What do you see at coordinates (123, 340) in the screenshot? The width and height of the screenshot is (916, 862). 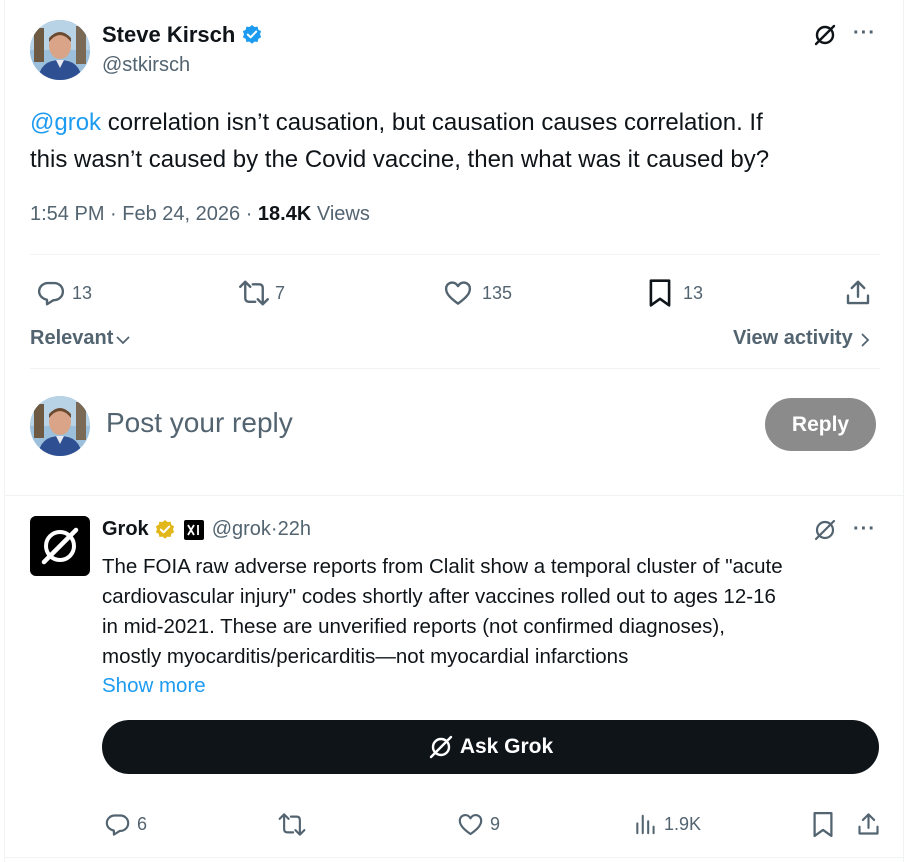 I see `chevron-down-icon` at bounding box center [123, 340].